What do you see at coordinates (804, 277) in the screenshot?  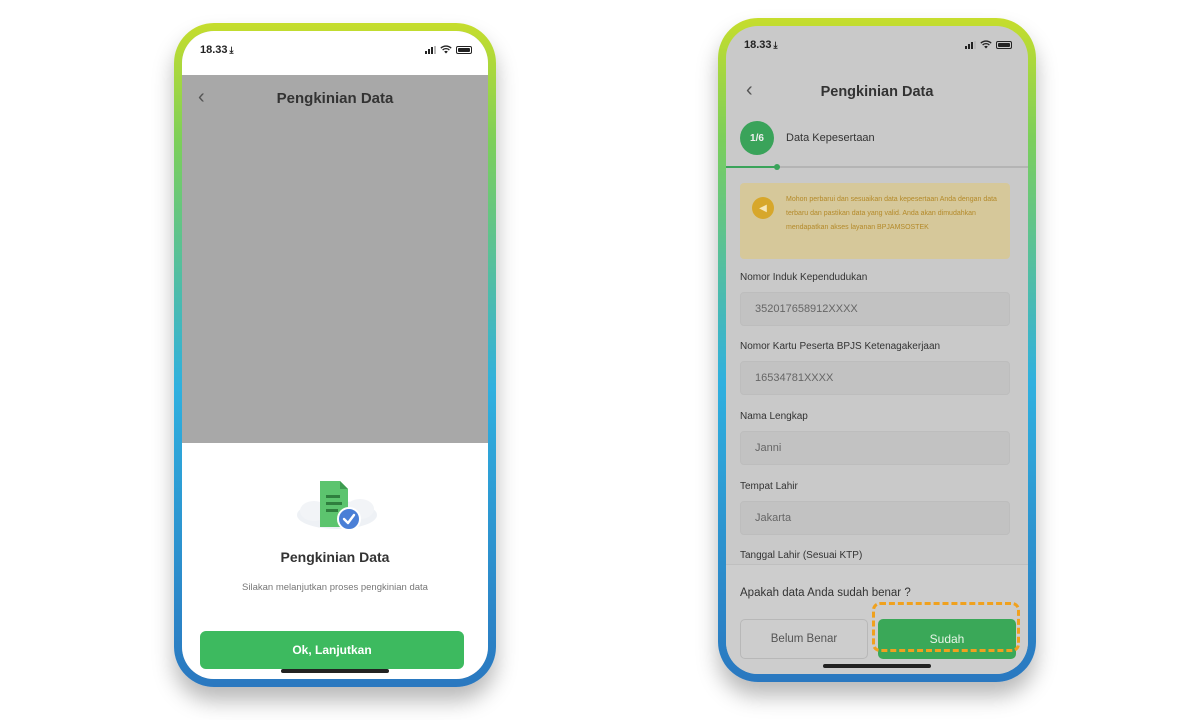 I see `nik-label: Nomor Induk Kependudukan` at bounding box center [804, 277].